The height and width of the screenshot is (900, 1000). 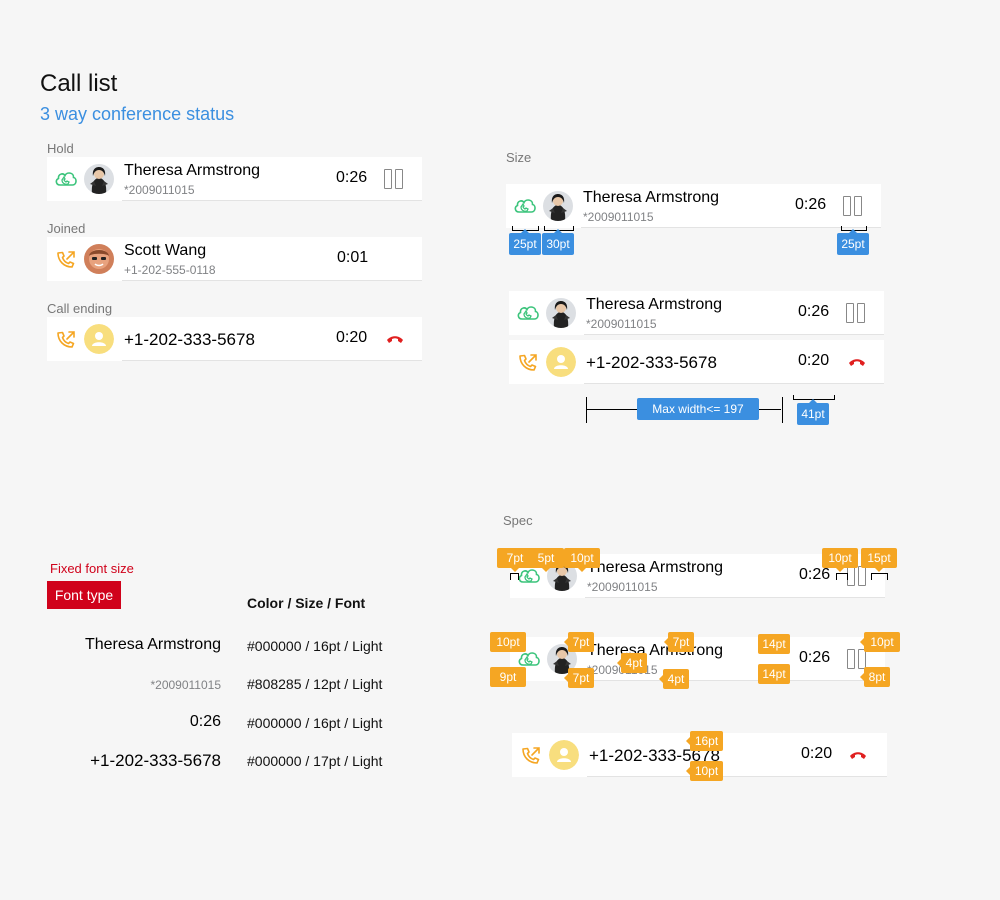 What do you see at coordinates (306, 603) in the screenshot?
I see `font-spec-column-head: Color / Size / Font` at bounding box center [306, 603].